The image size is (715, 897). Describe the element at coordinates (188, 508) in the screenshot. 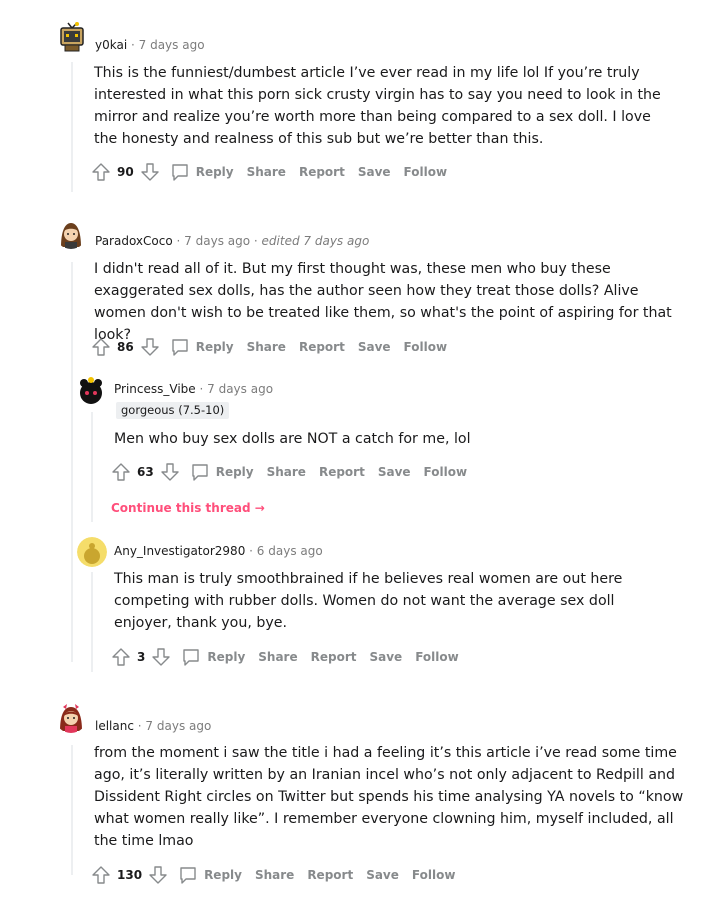

I see `continue-thread-link: Continue this thread →` at that location.